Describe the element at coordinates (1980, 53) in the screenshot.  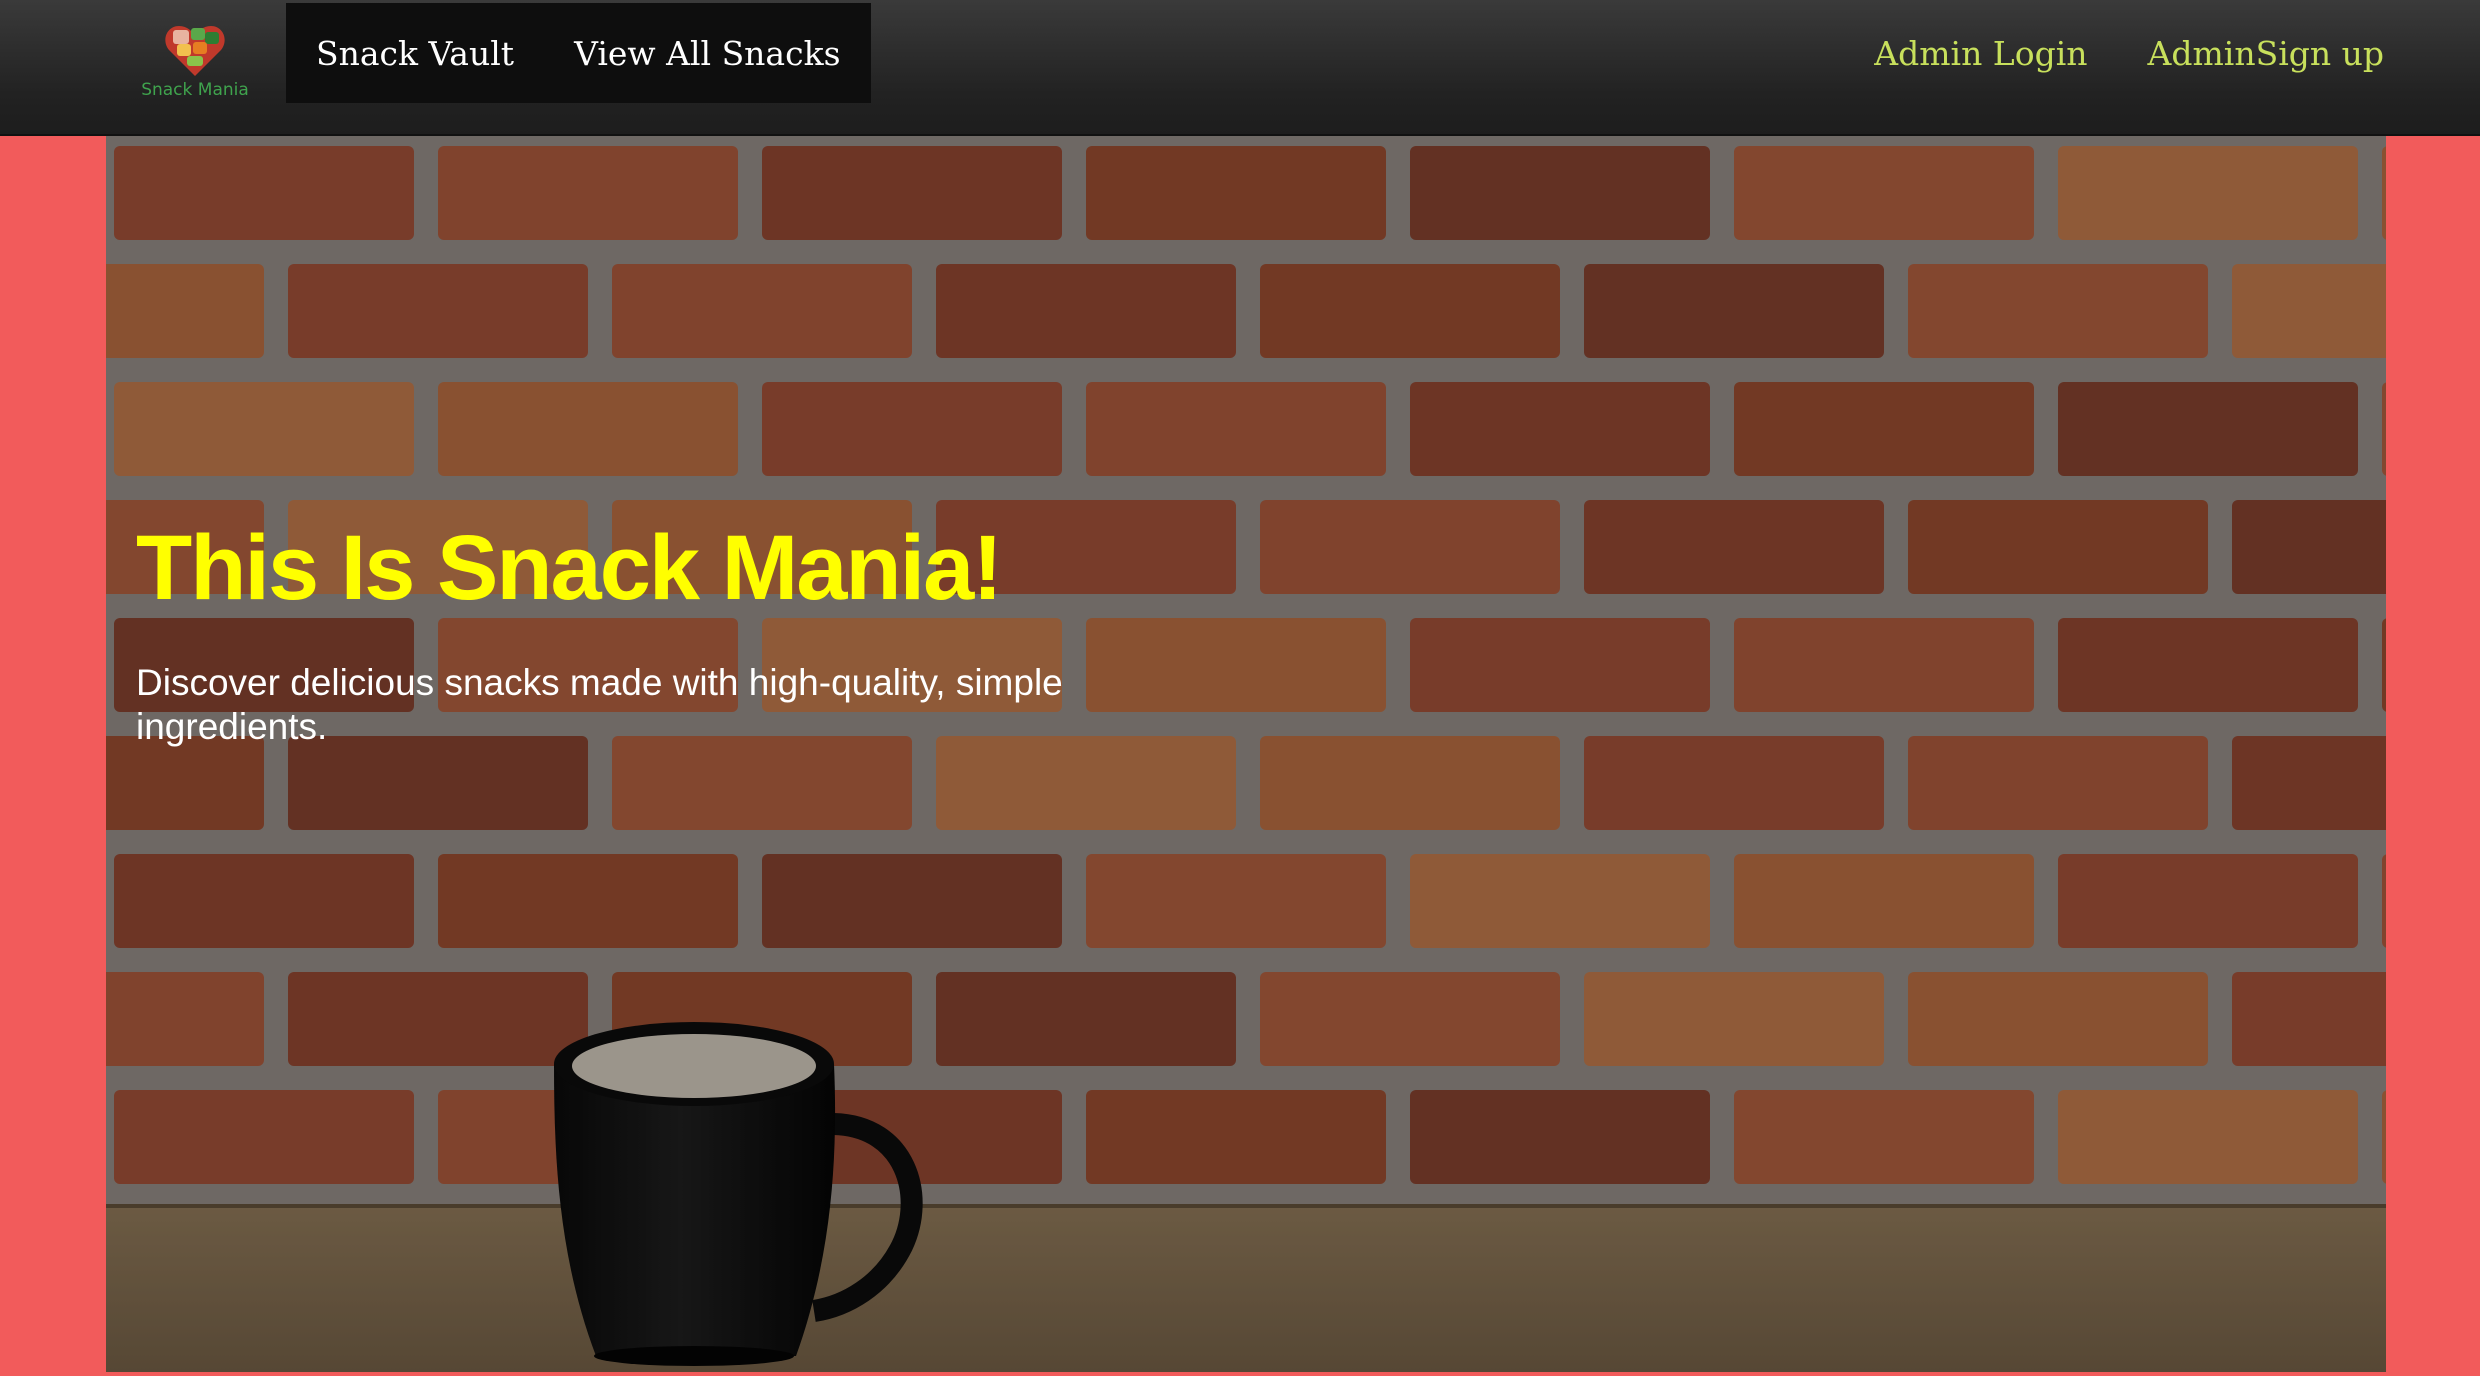
I see `admin-login-link: Admin Login` at that location.